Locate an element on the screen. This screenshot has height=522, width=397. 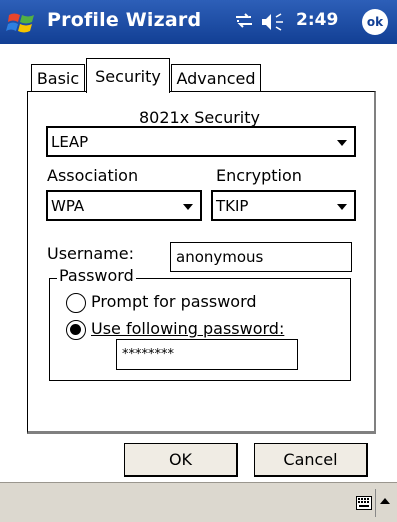
title-bar: Profile Wizard 2:49 ok is located at coordinates (198, 22).